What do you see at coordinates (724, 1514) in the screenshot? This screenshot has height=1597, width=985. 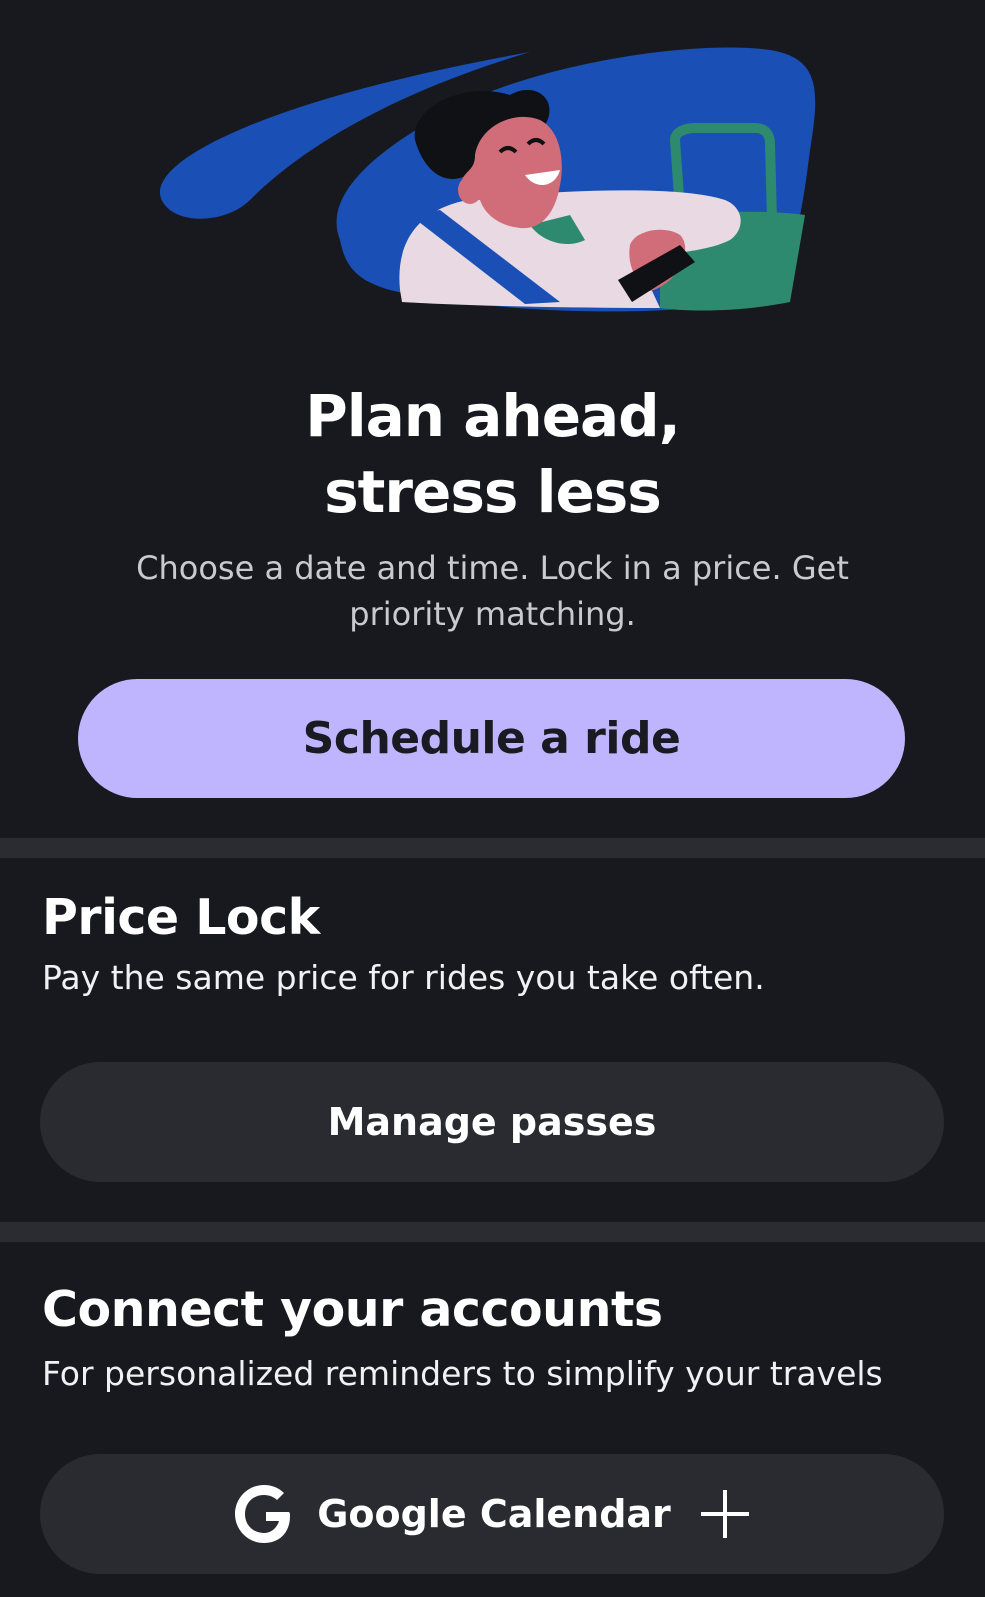 I see `plus-icon` at bounding box center [724, 1514].